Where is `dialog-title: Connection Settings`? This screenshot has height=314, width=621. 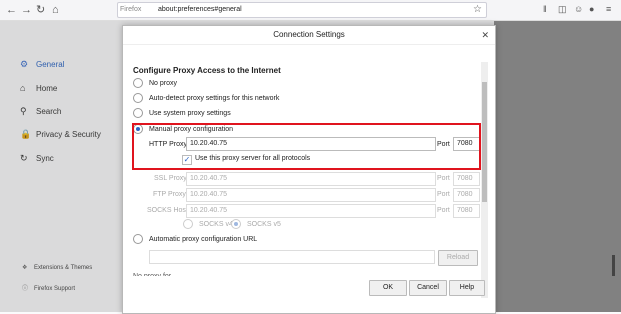 dialog-title: Connection Settings is located at coordinates (309, 35).